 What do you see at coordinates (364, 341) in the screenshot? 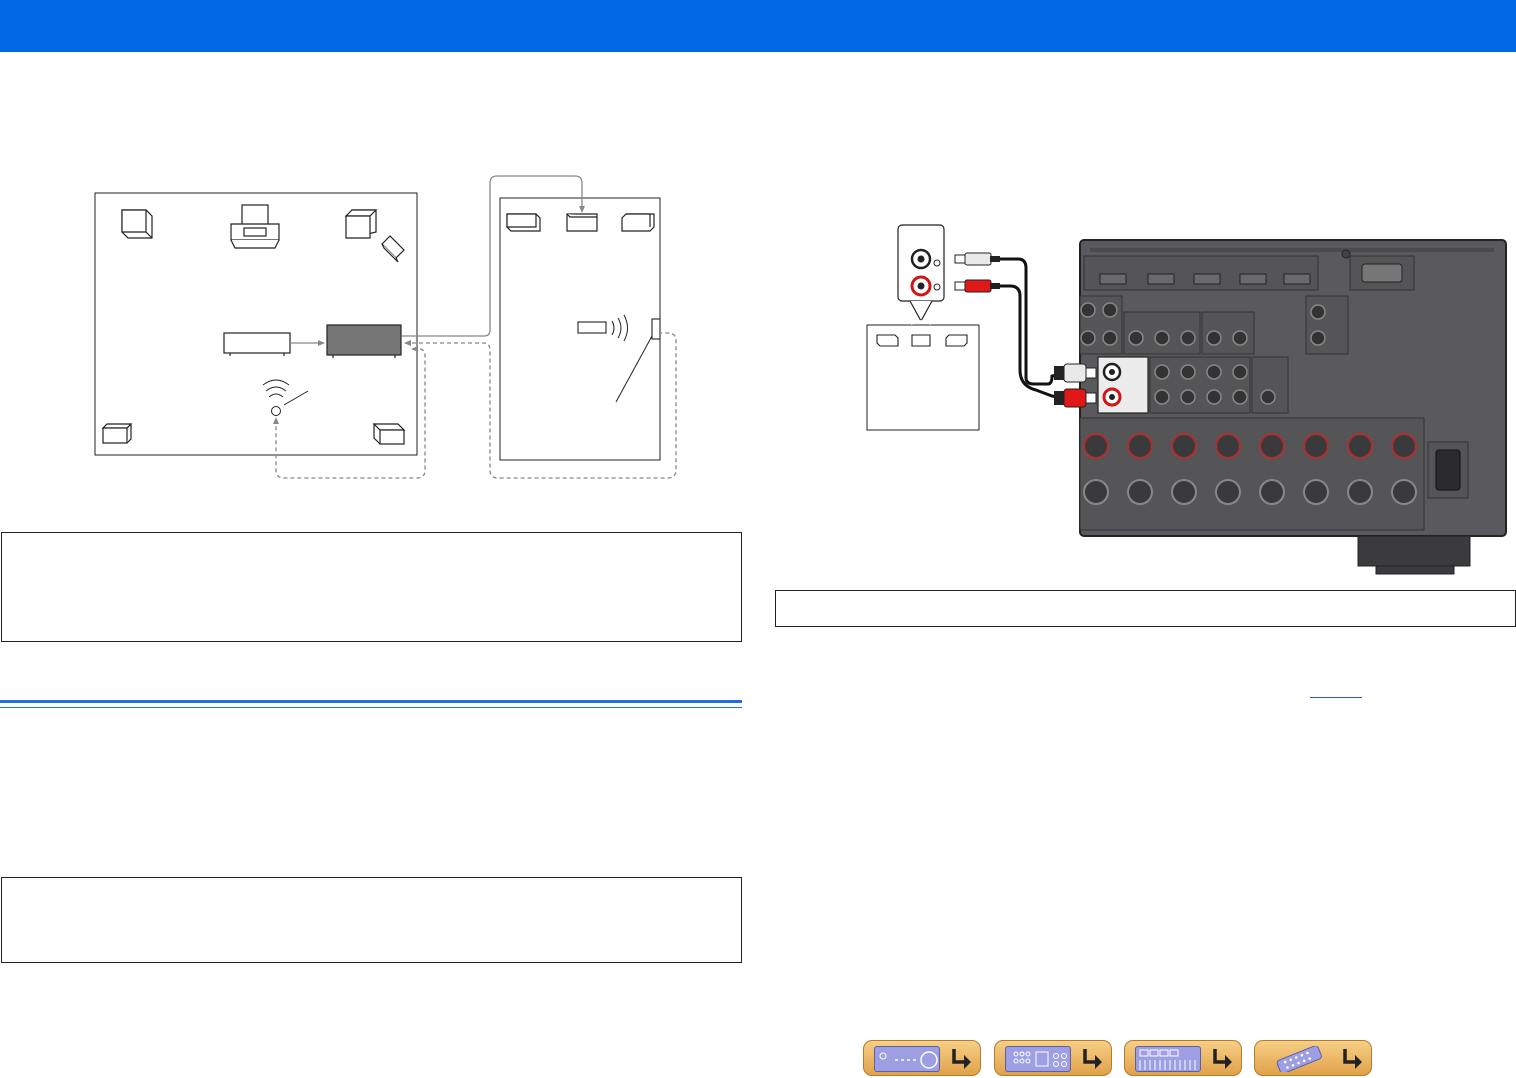
I see `av-receiver-icon` at bounding box center [364, 341].